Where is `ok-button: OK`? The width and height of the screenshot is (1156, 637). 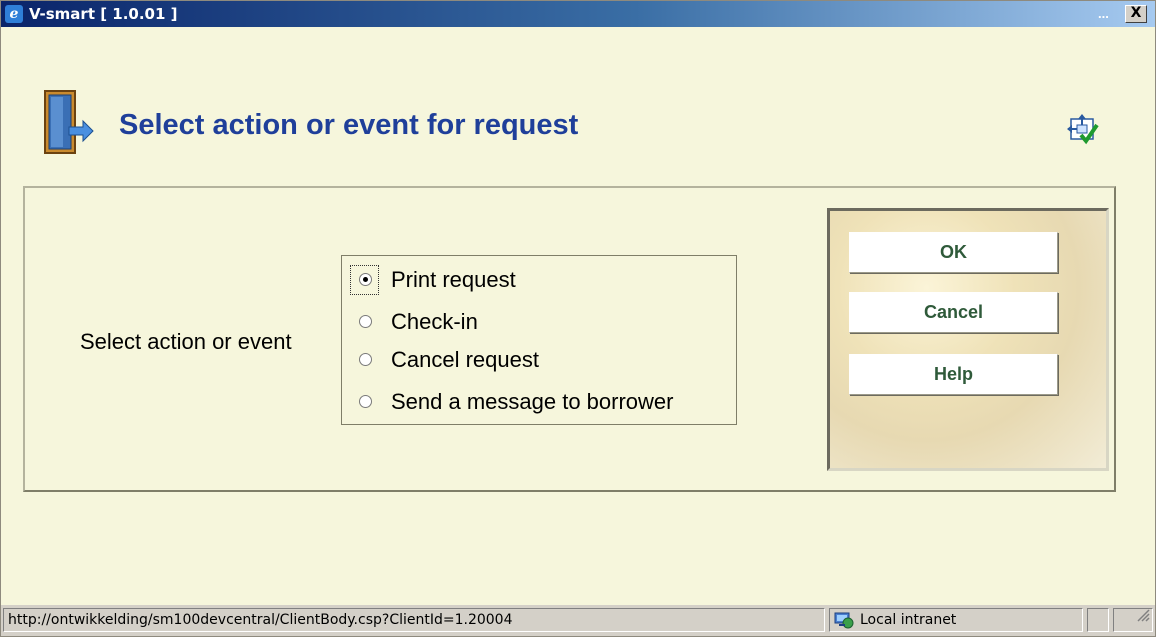 ok-button: OK is located at coordinates (953, 252).